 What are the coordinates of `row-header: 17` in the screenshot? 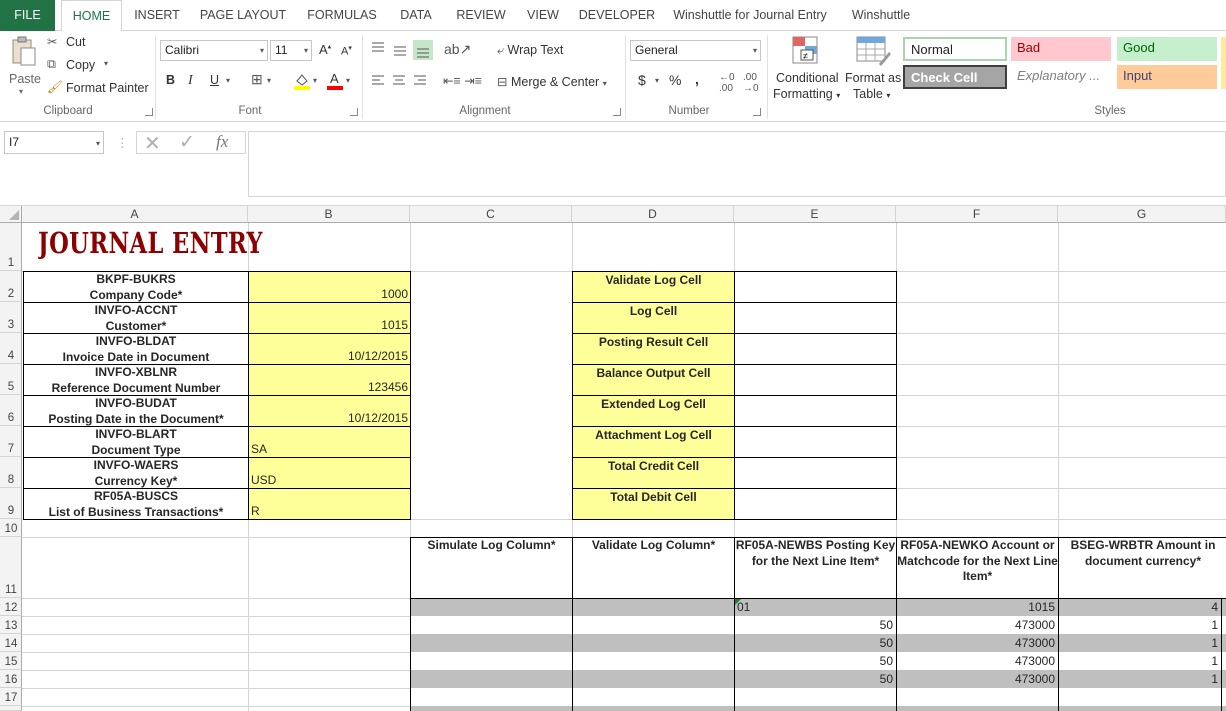 It's located at (11, 697).